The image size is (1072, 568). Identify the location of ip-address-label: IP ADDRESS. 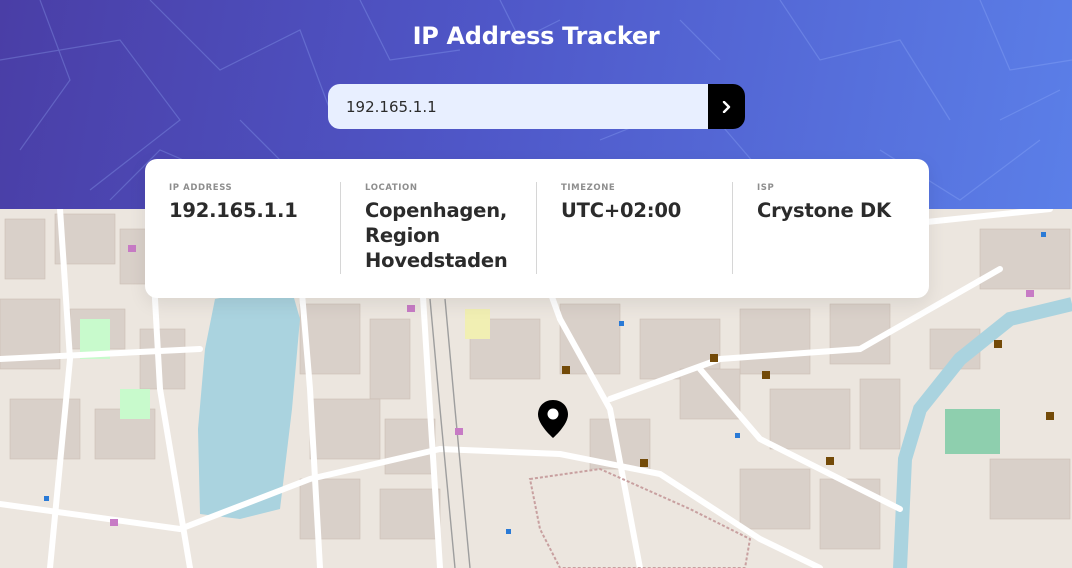
(201, 188).